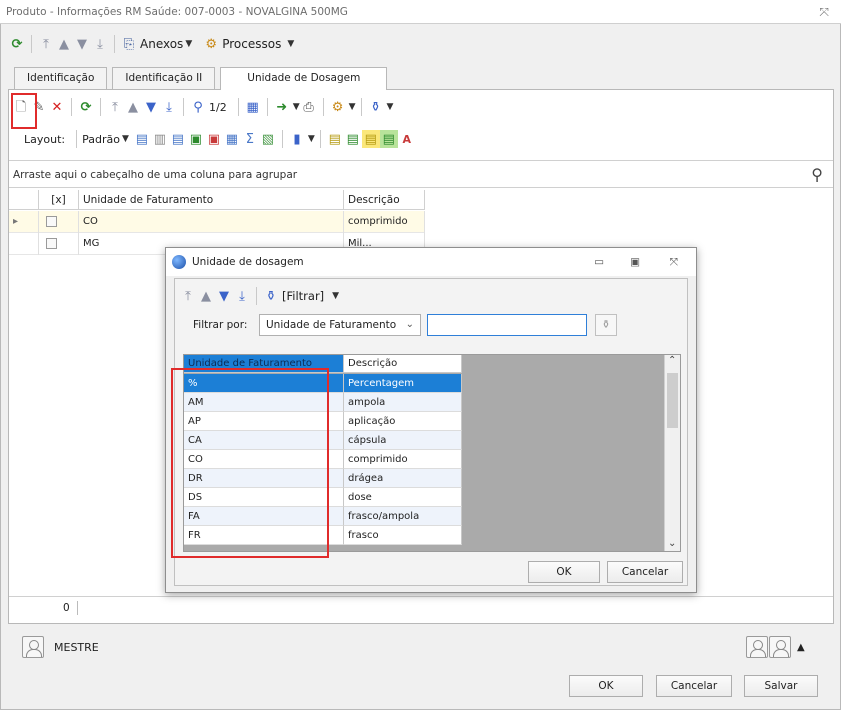 The width and height of the screenshot is (841, 710). What do you see at coordinates (599, 262) in the screenshot?
I see `minimize-icon: ▭` at bounding box center [599, 262].